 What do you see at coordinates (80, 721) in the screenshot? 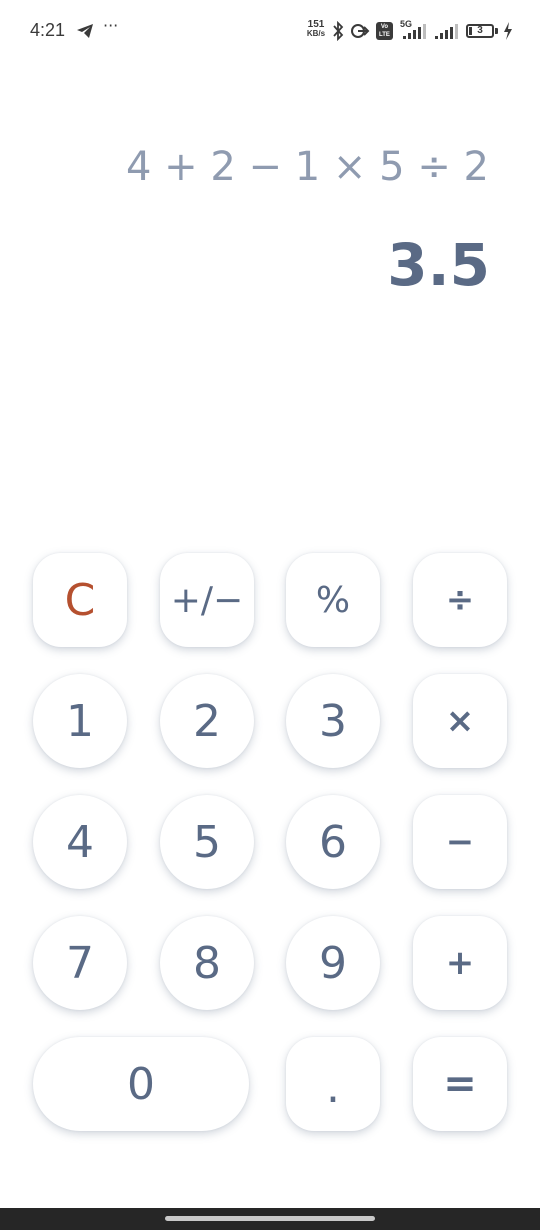
I see `digit-1-button: 1` at bounding box center [80, 721].